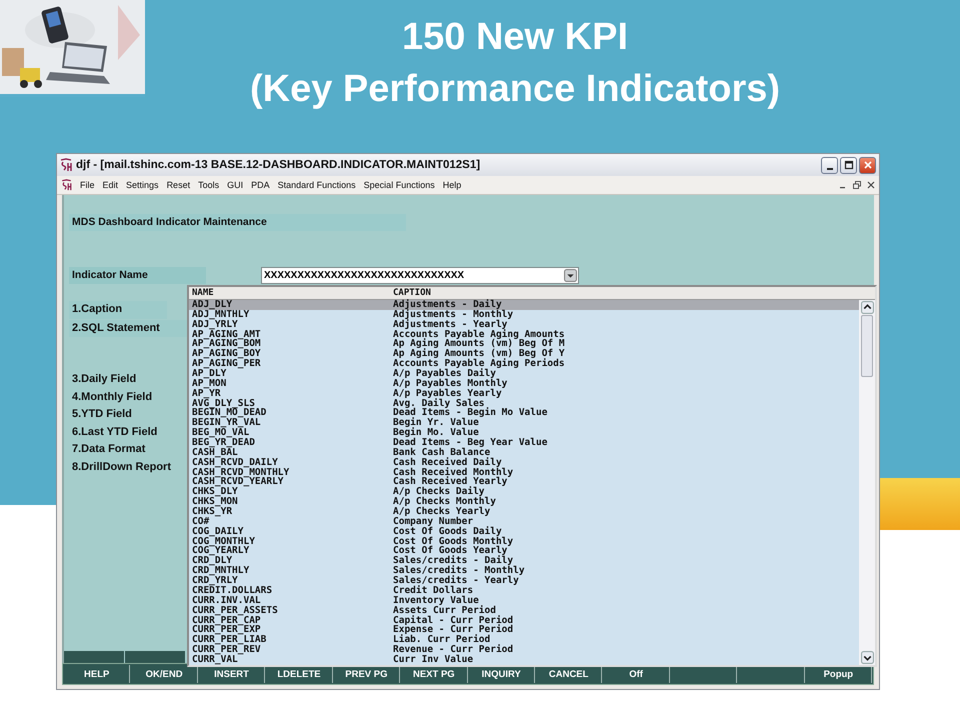  What do you see at coordinates (217, 531) in the screenshot?
I see `name-cell-text: COG_DAILY` at bounding box center [217, 531].